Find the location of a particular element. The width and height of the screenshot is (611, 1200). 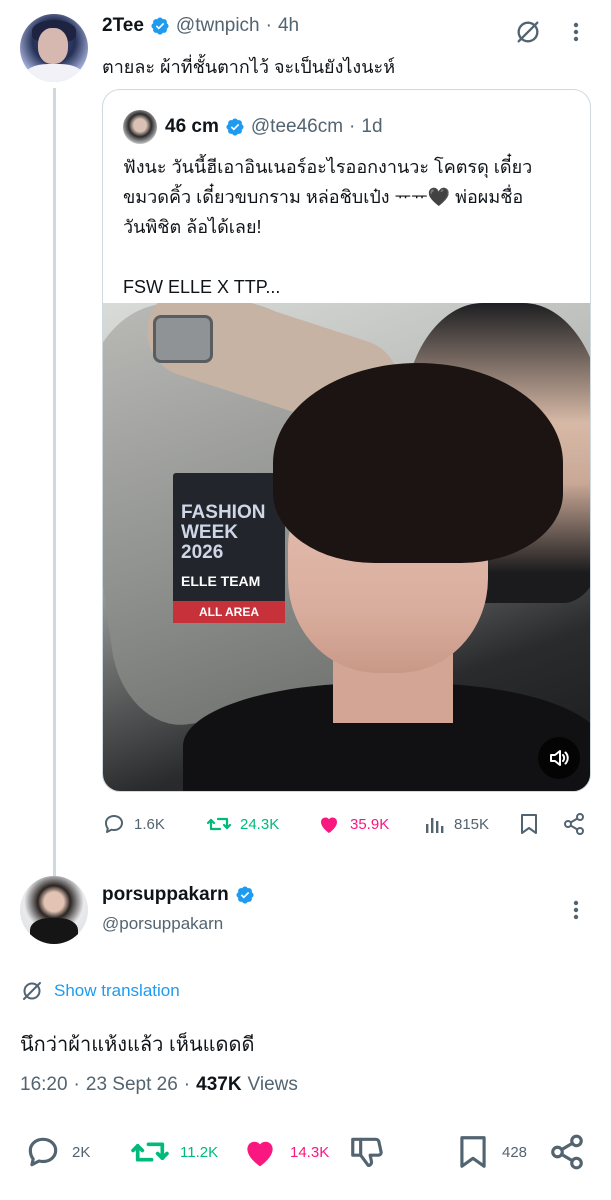

tweet-header: 2Tee @twnpich · 4h is located at coordinates (200, 26).